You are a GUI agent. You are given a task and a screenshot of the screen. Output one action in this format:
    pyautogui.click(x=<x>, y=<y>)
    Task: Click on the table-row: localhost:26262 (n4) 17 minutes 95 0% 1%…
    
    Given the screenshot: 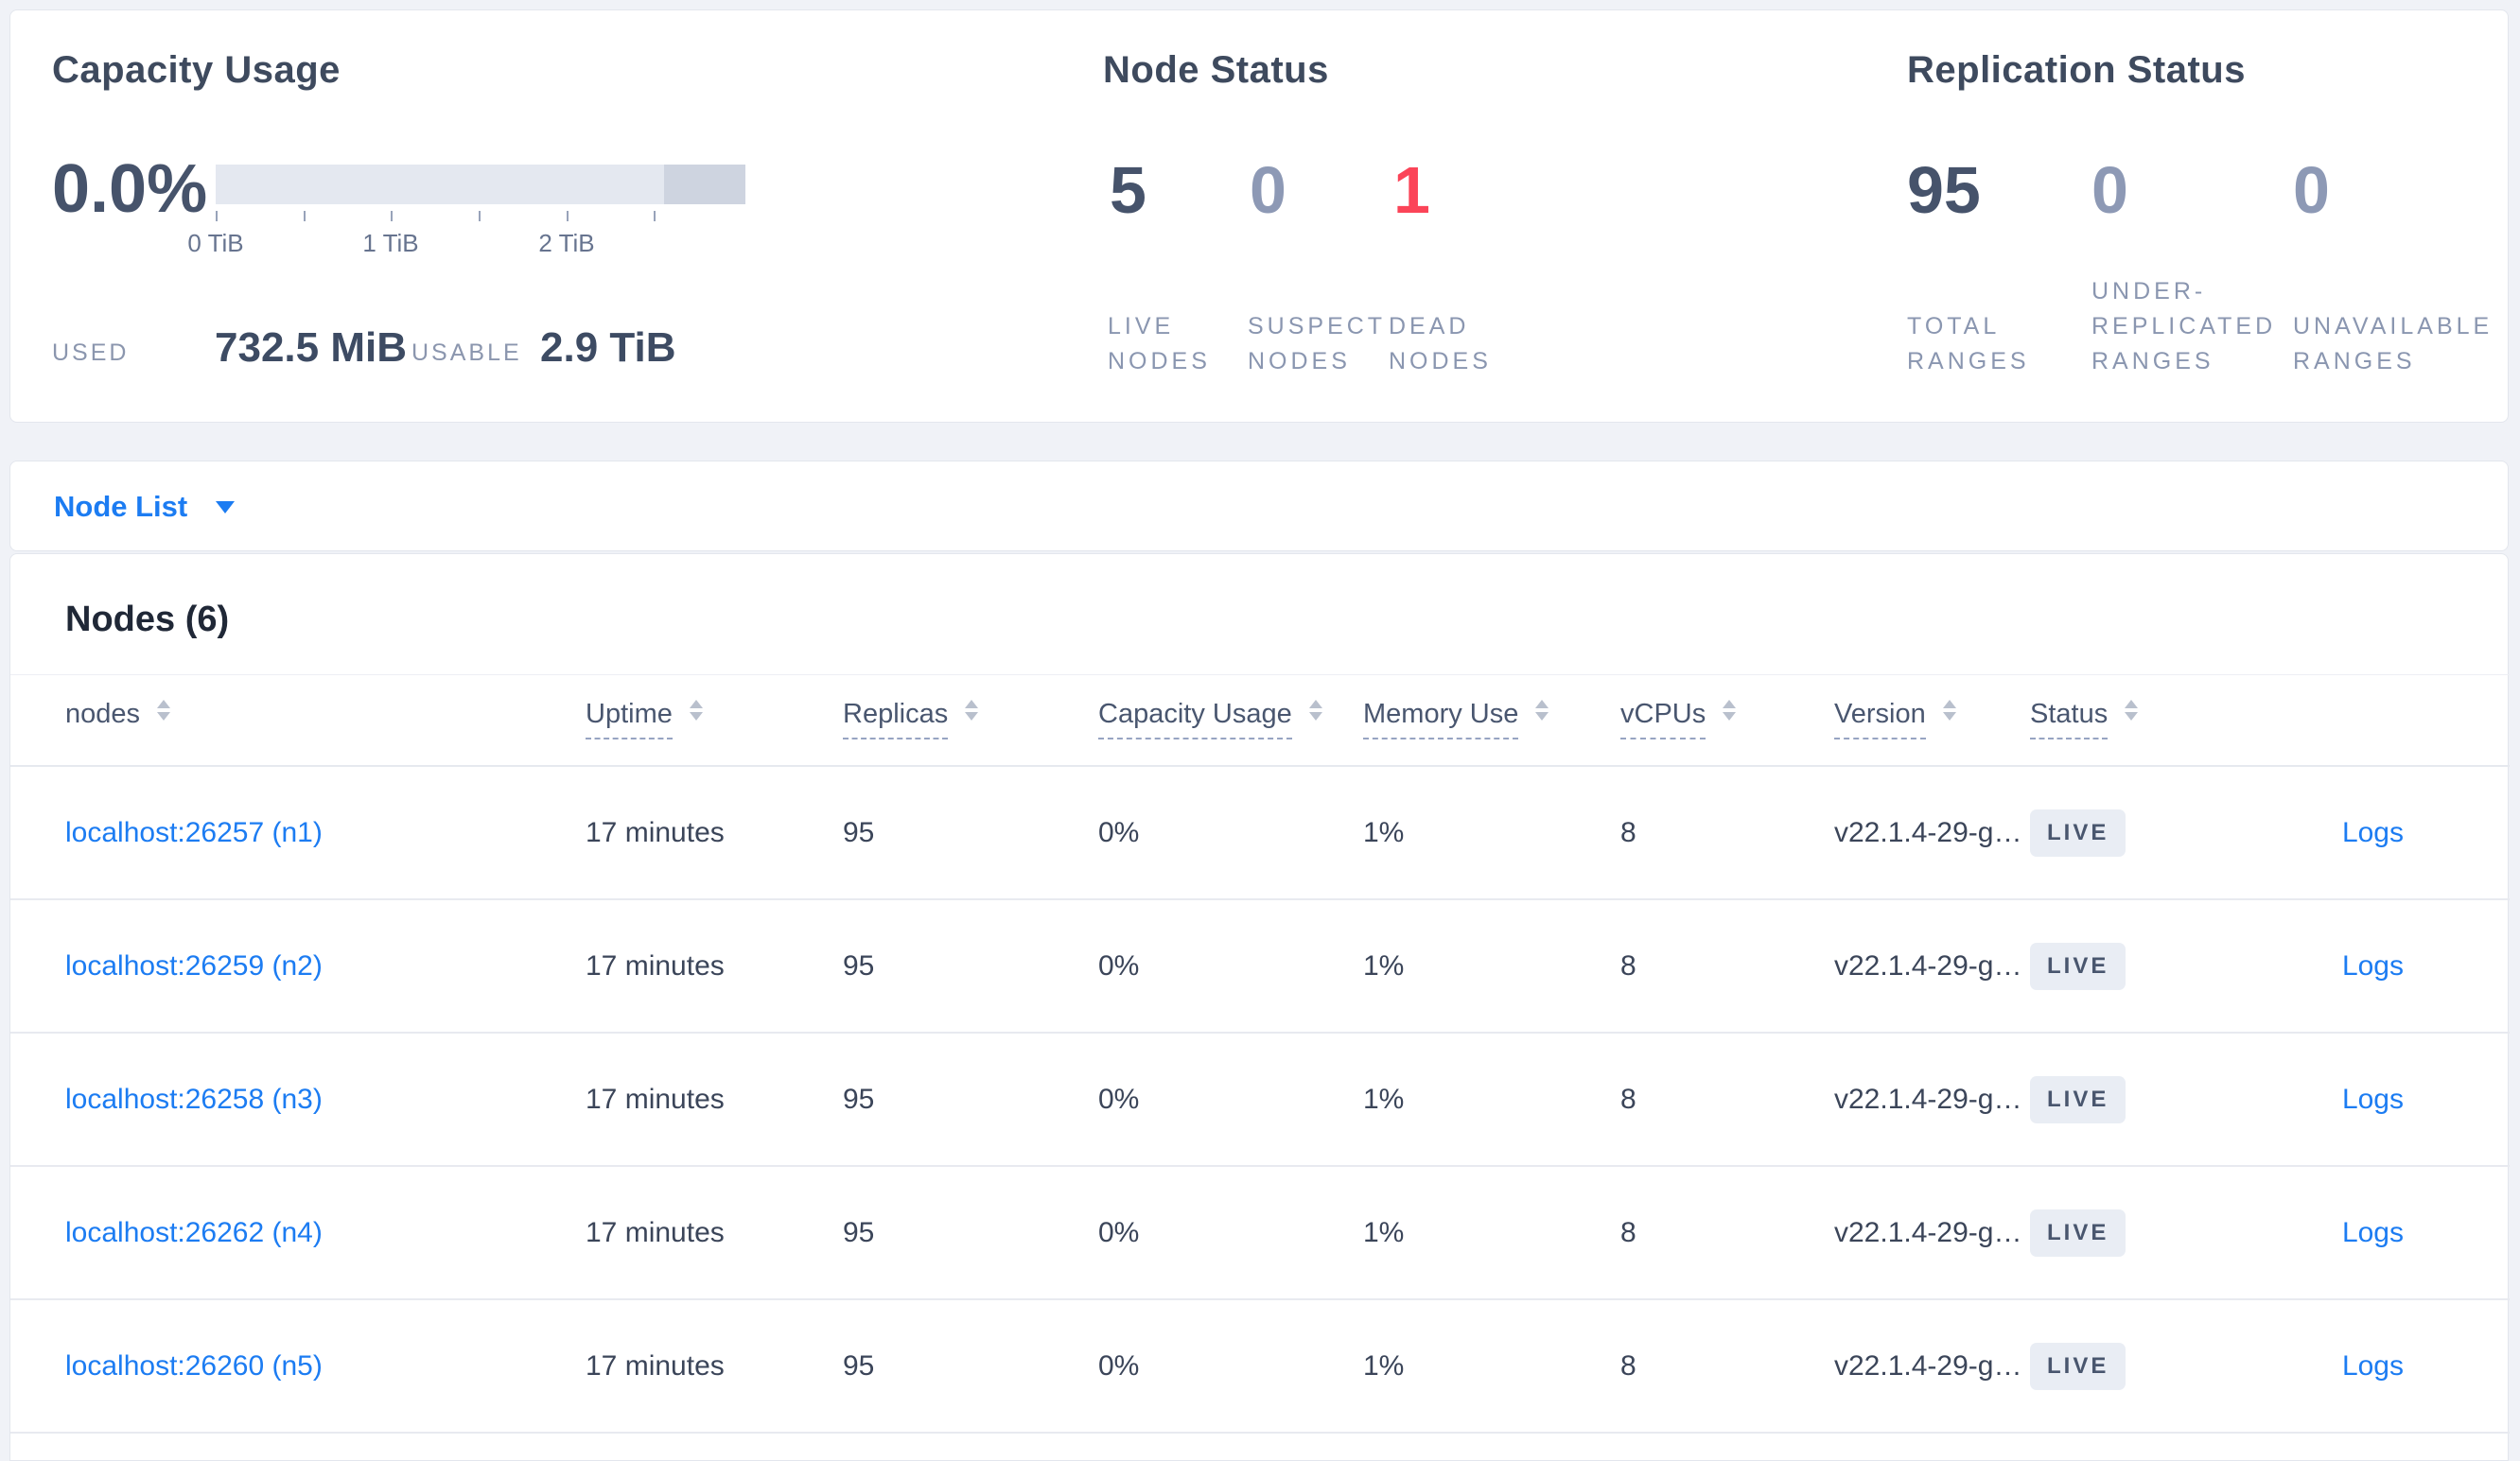 What is the action you would take?
    pyautogui.click(x=1260, y=1233)
    